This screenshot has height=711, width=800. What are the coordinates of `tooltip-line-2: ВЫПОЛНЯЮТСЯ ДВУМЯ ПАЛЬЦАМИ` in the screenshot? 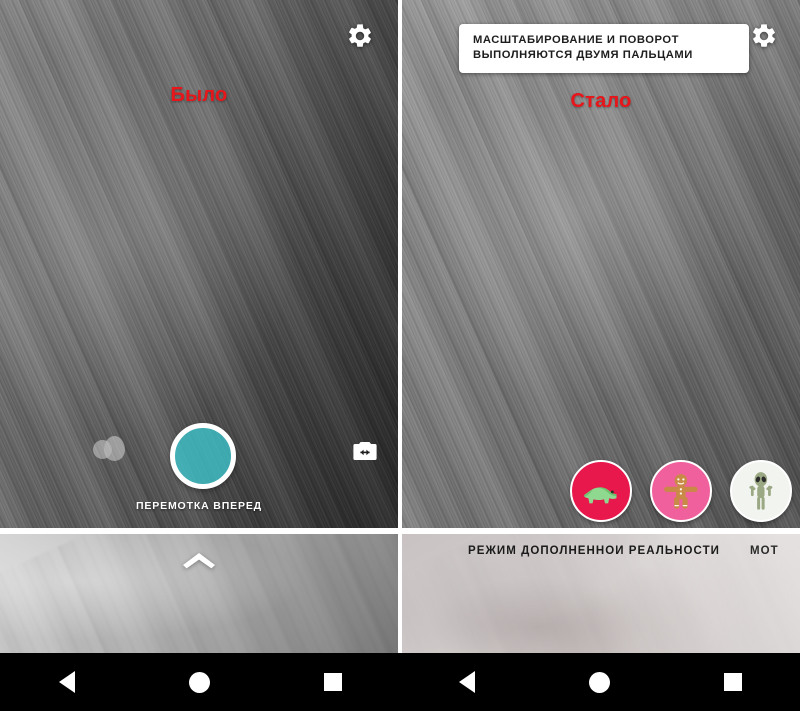 It's located at (583, 55).